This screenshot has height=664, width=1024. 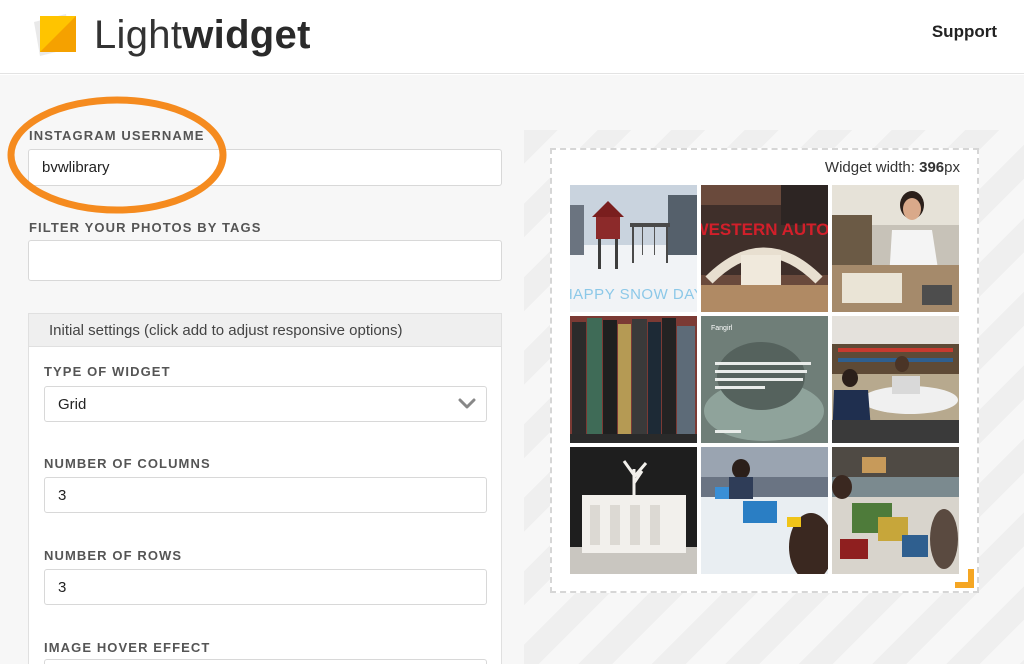 I want to click on width-unit: px, so click(x=952, y=167).